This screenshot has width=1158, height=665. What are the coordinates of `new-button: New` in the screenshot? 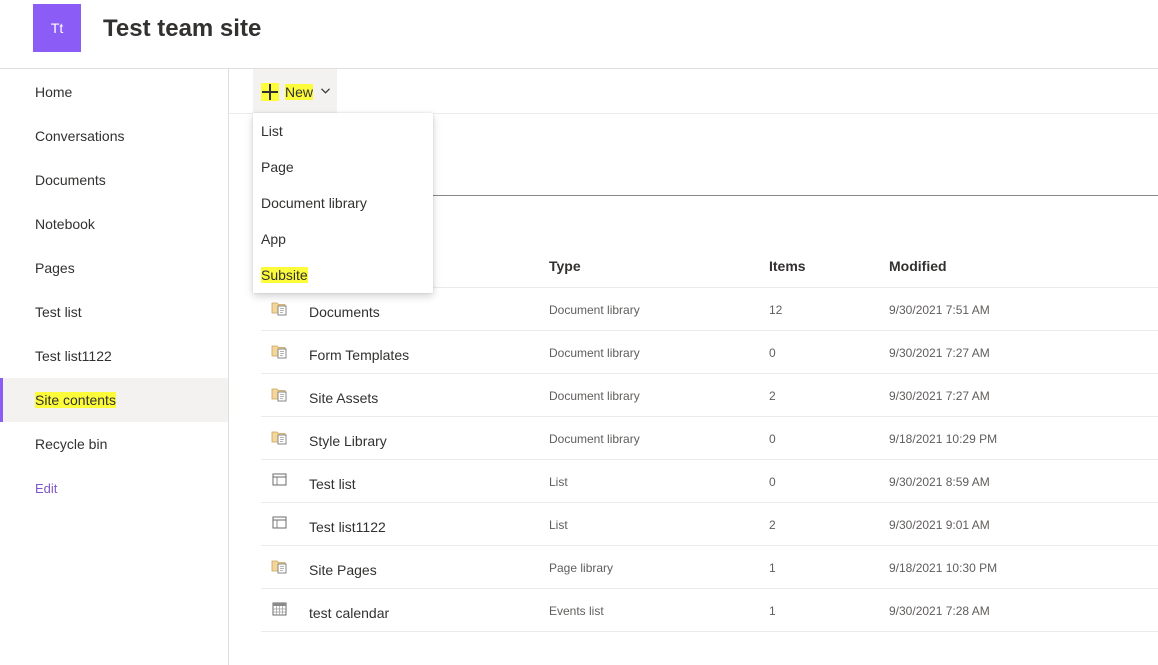 It's located at (295, 91).